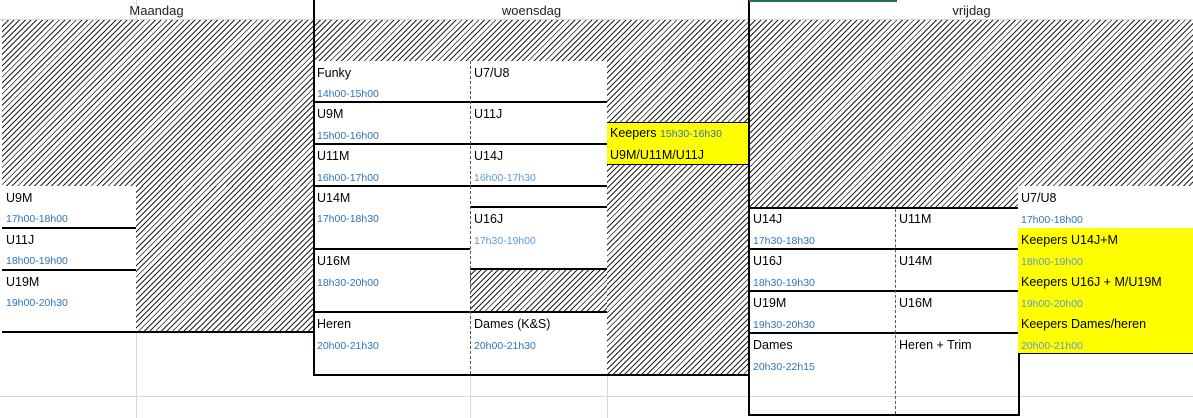  I want to click on woensdag-group: U16M, so click(334, 261).